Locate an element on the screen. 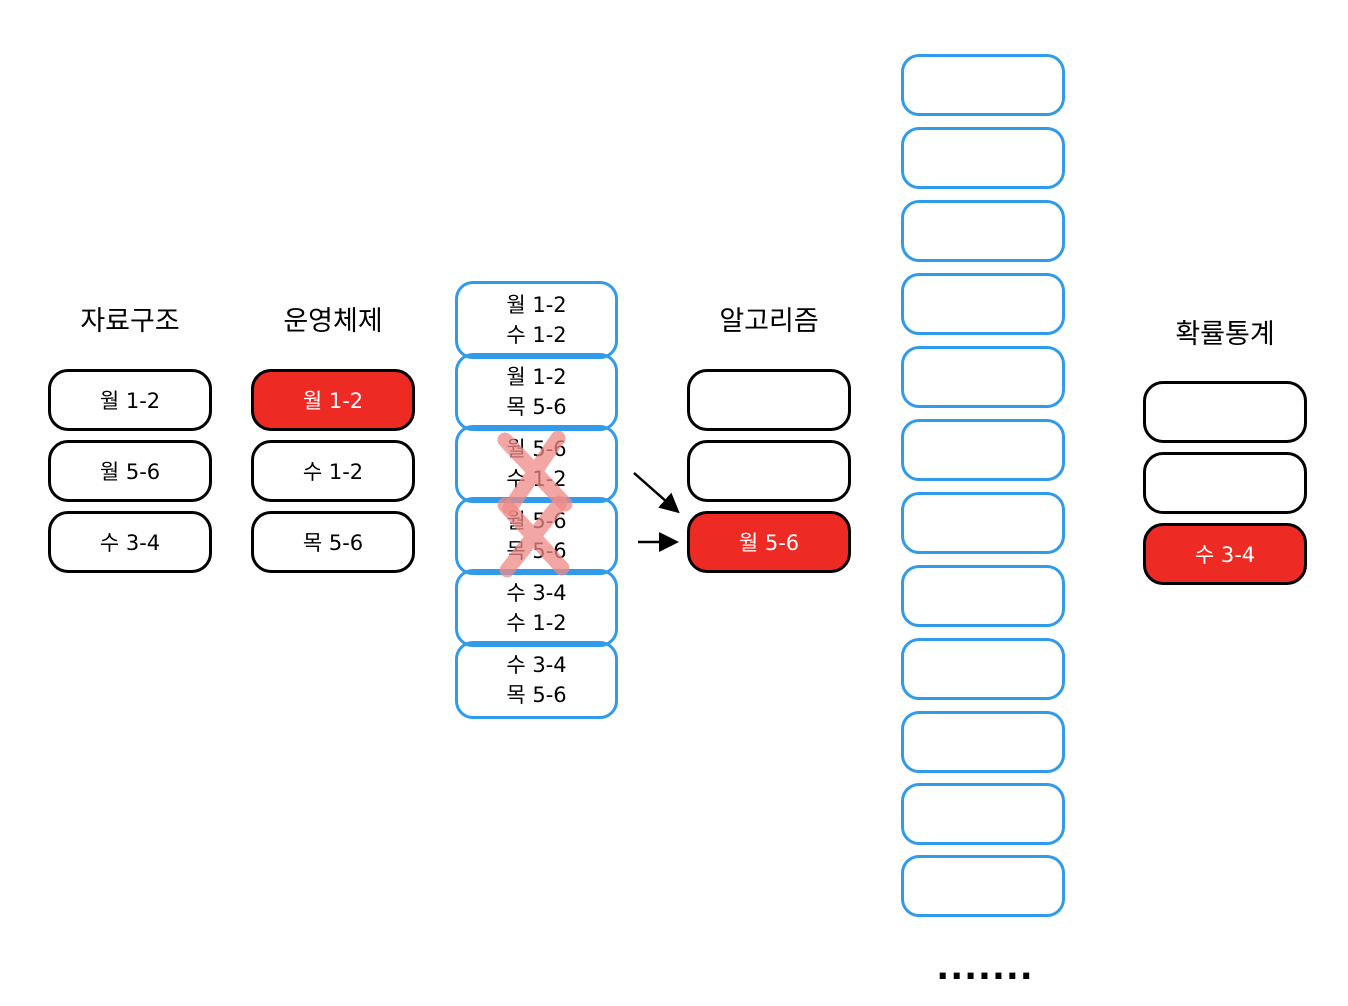 Image resolution: width=1348 pixels, height=1006 pixels. diagram-overlay is located at coordinates (588, 504).